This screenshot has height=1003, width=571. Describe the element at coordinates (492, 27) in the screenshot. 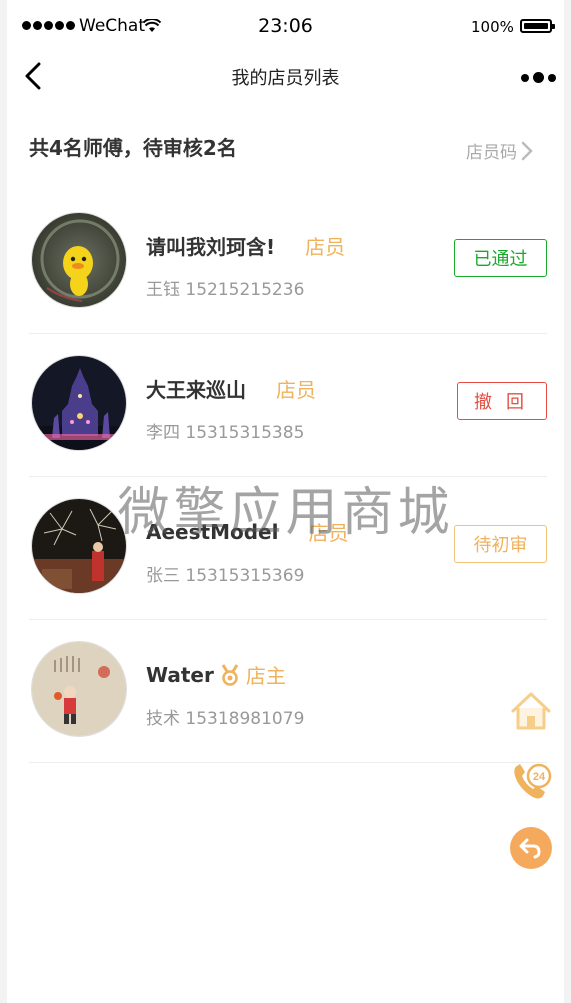

I see `battery-percent: 100%` at that location.